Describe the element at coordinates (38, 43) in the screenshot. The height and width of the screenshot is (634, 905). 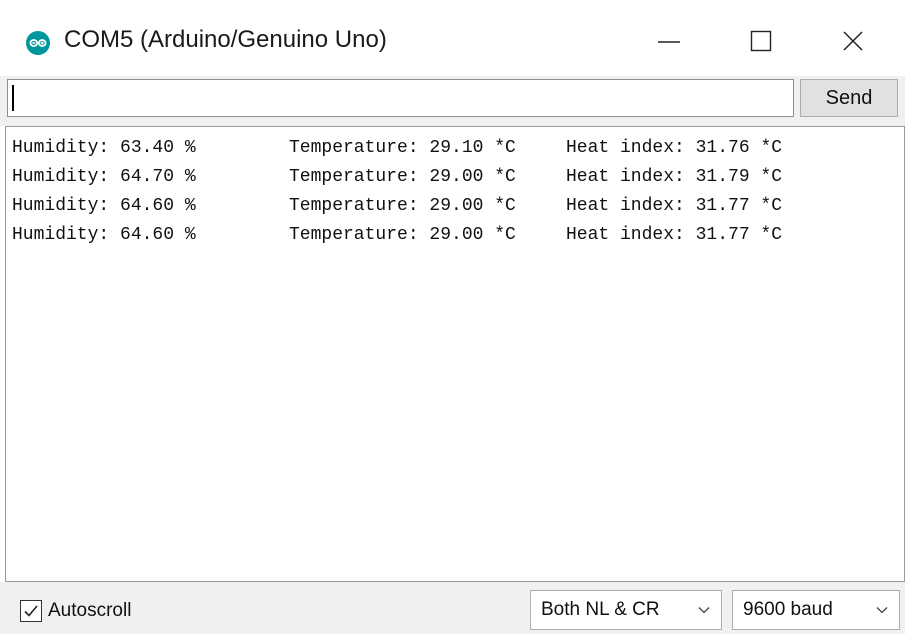
I see `arduino-icon` at that location.